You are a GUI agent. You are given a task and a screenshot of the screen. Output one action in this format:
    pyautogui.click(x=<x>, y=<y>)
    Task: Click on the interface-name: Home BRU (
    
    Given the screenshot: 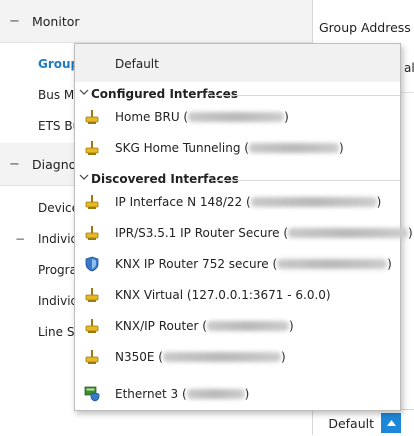 What is the action you would take?
    pyautogui.click(x=152, y=117)
    